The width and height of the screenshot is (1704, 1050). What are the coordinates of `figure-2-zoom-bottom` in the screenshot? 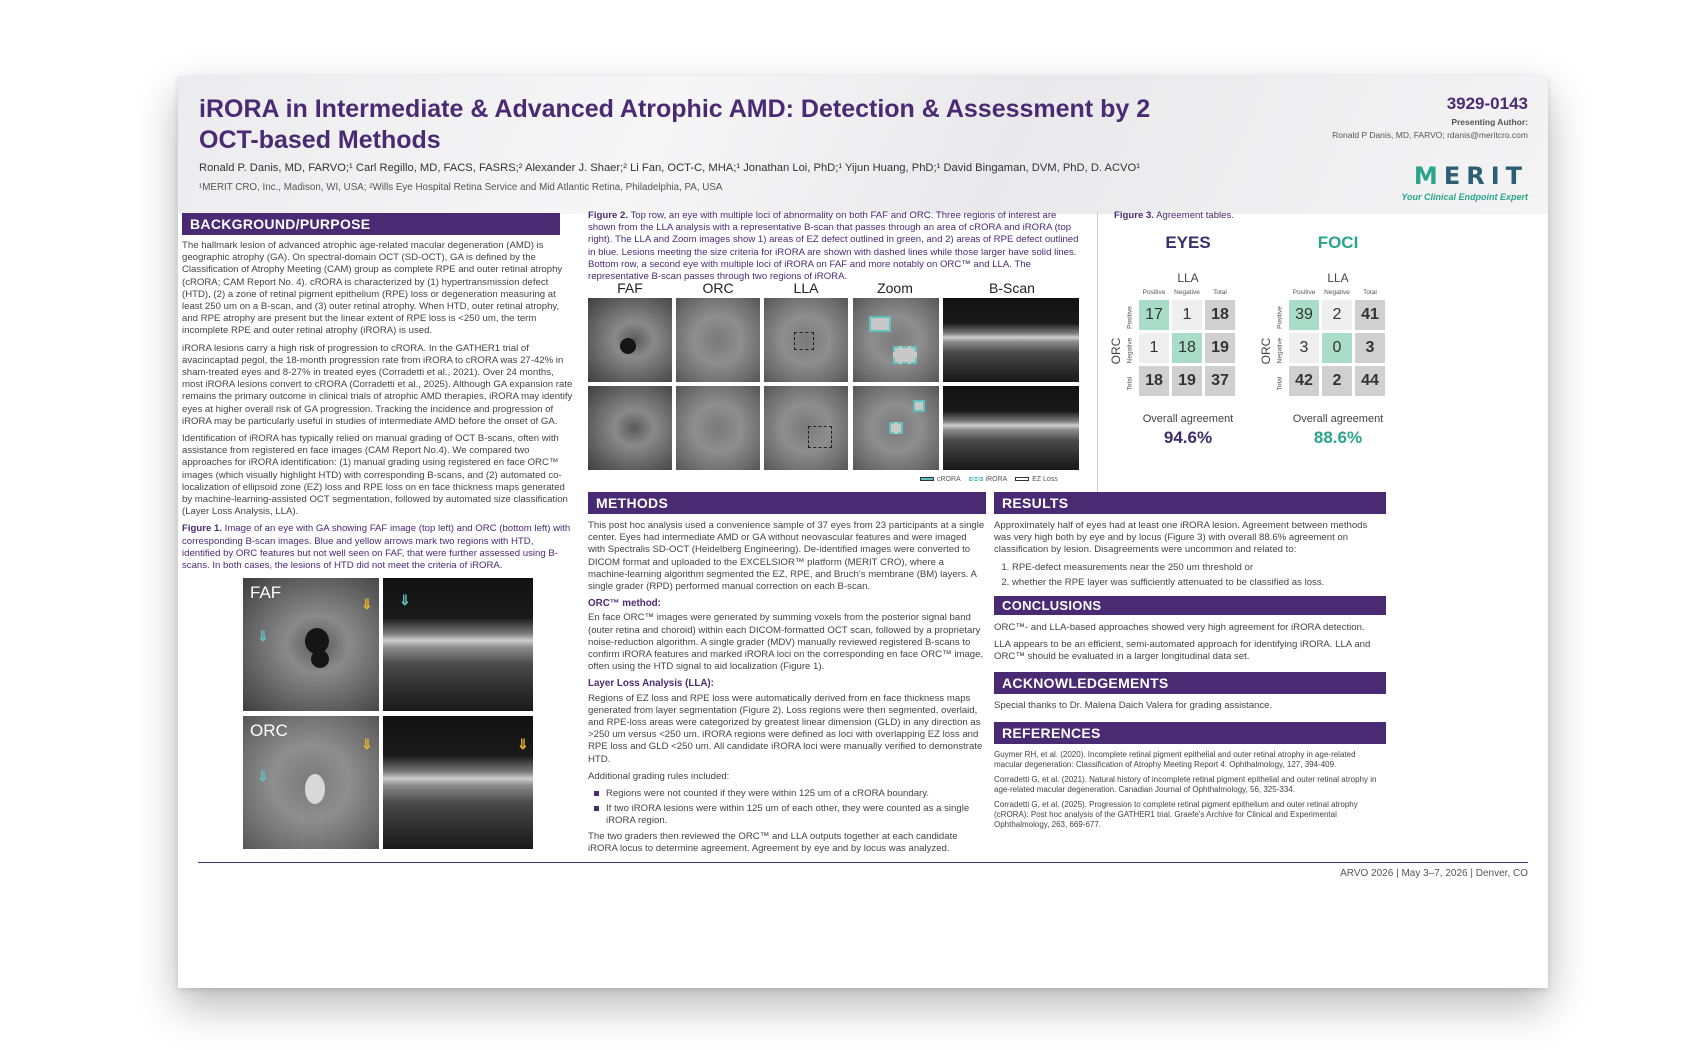 It's located at (896, 428).